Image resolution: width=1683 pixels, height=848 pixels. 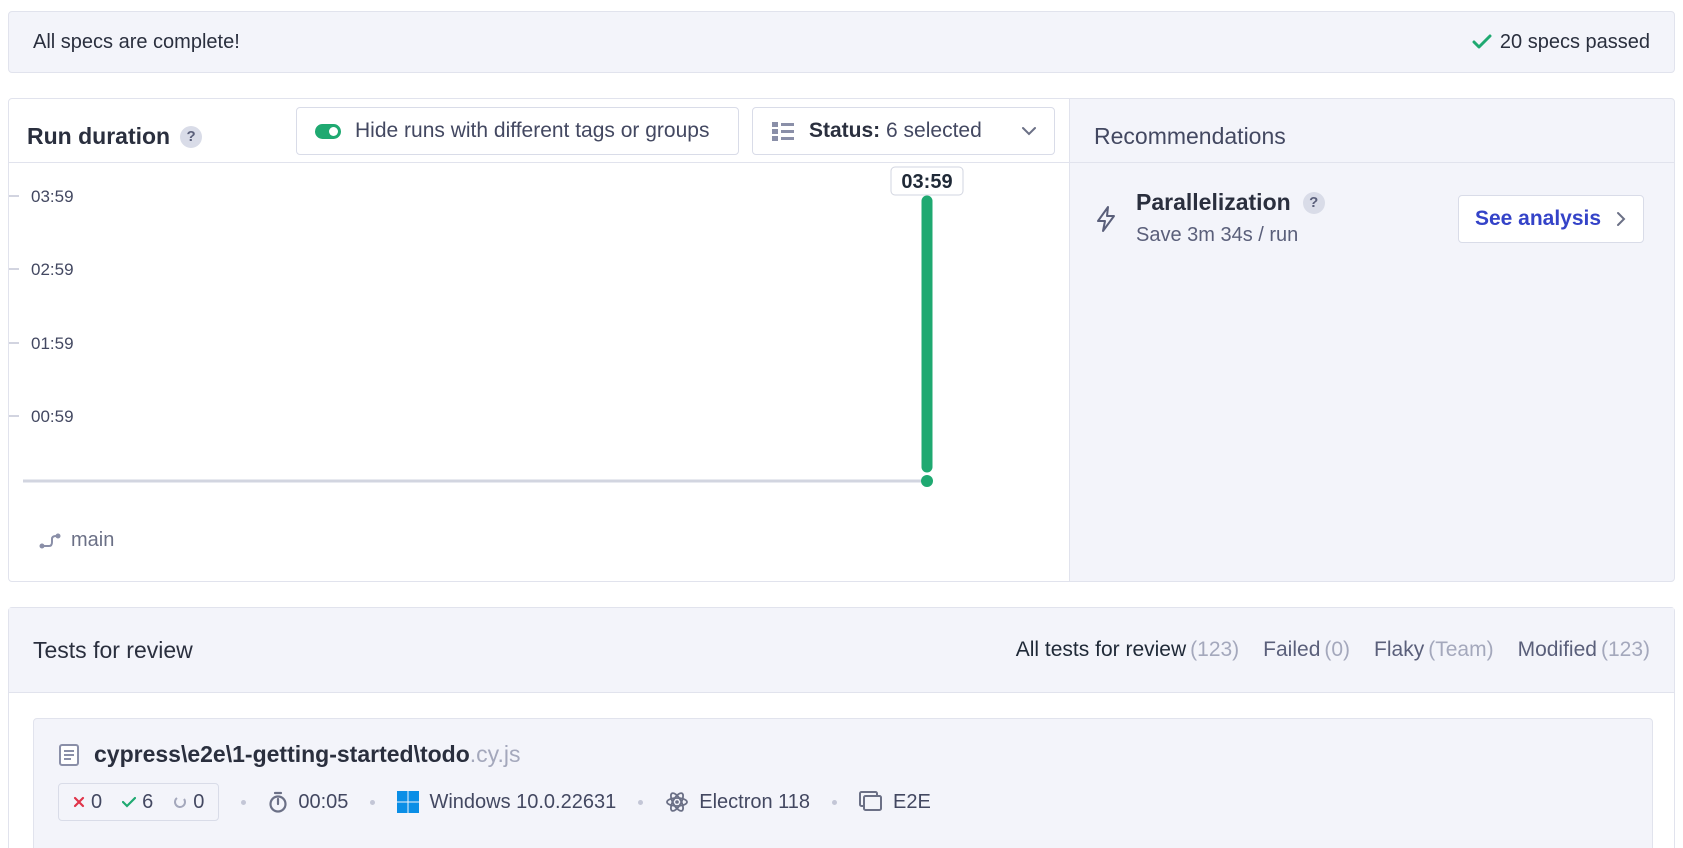 What do you see at coordinates (1557, 649) in the screenshot?
I see `tab-label: Modified` at bounding box center [1557, 649].